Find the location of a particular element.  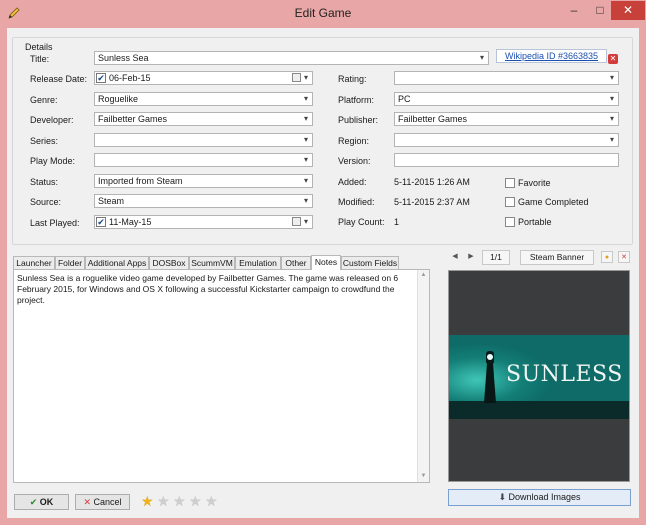

steam-banner-image: SUNLESS SEA is located at coordinates (539, 377).